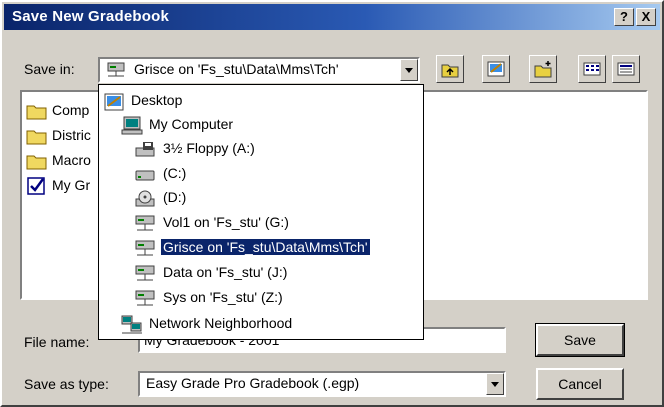 This screenshot has width=664, height=407. Describe the element at coordinates (221, 323) in the screenshot. I see `dropdown-item-label: Network Neighborhood` at that location.